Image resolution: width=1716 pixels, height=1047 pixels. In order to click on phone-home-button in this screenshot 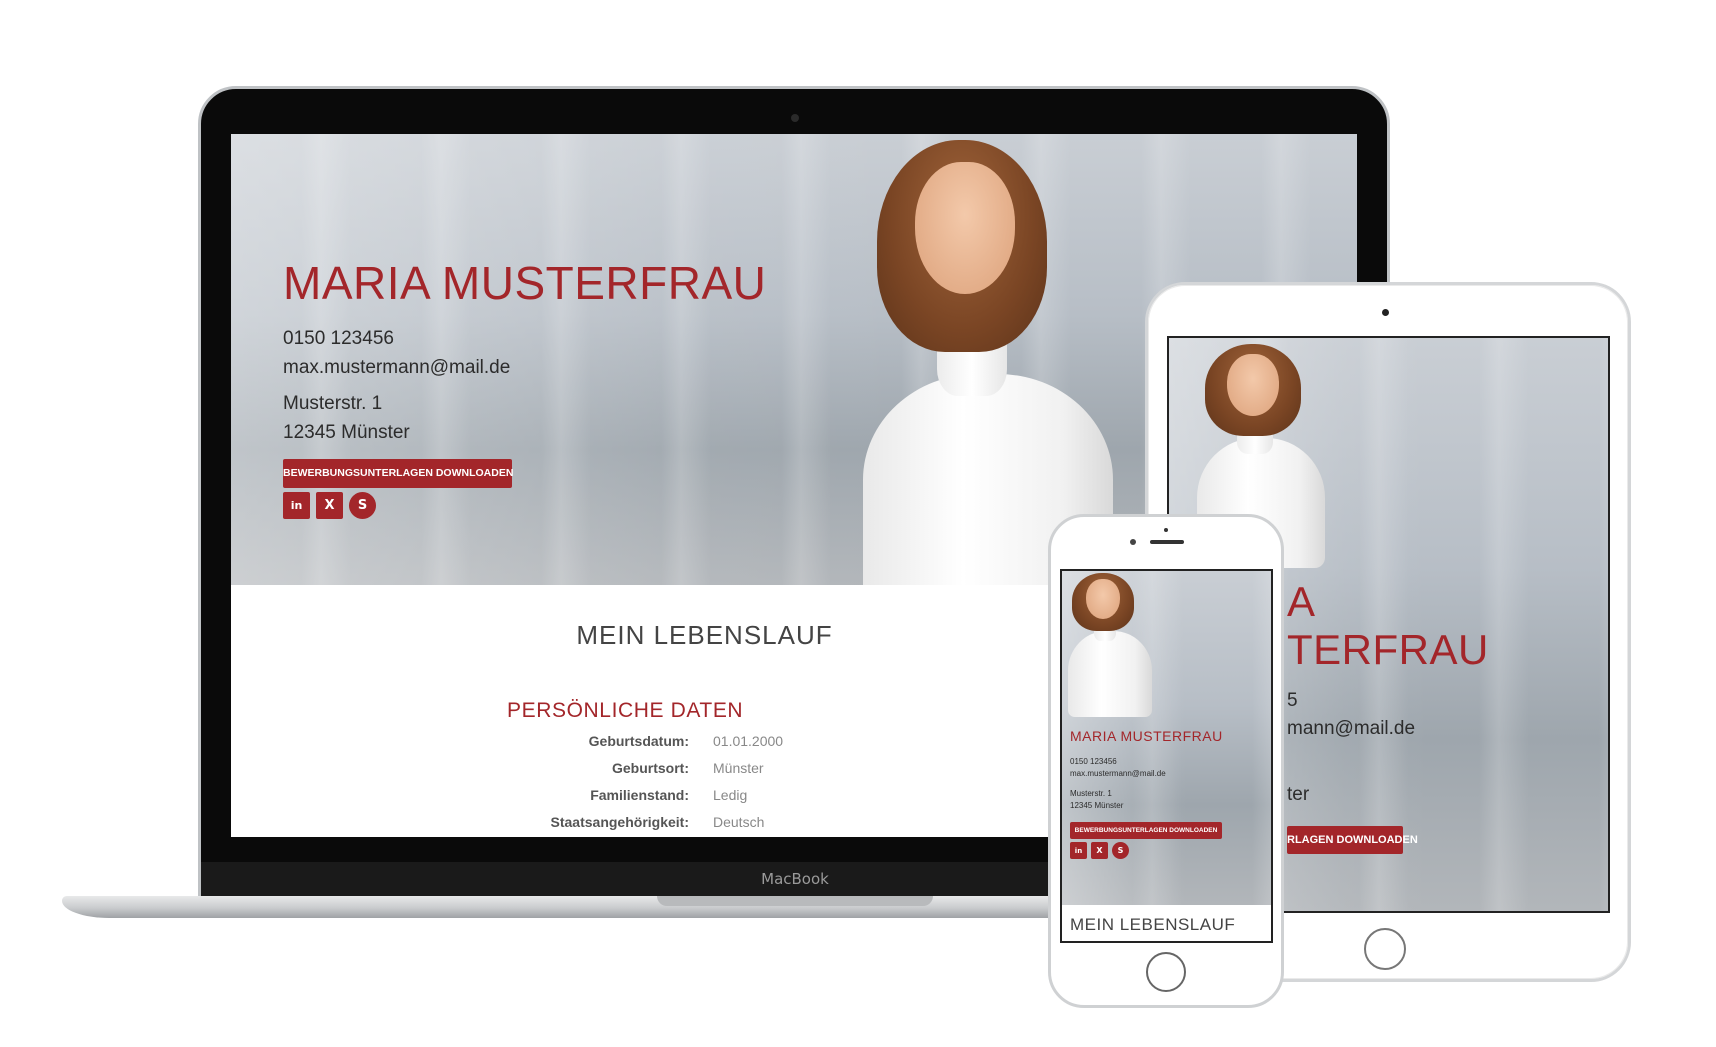, I will do `click(1166, 972)`.